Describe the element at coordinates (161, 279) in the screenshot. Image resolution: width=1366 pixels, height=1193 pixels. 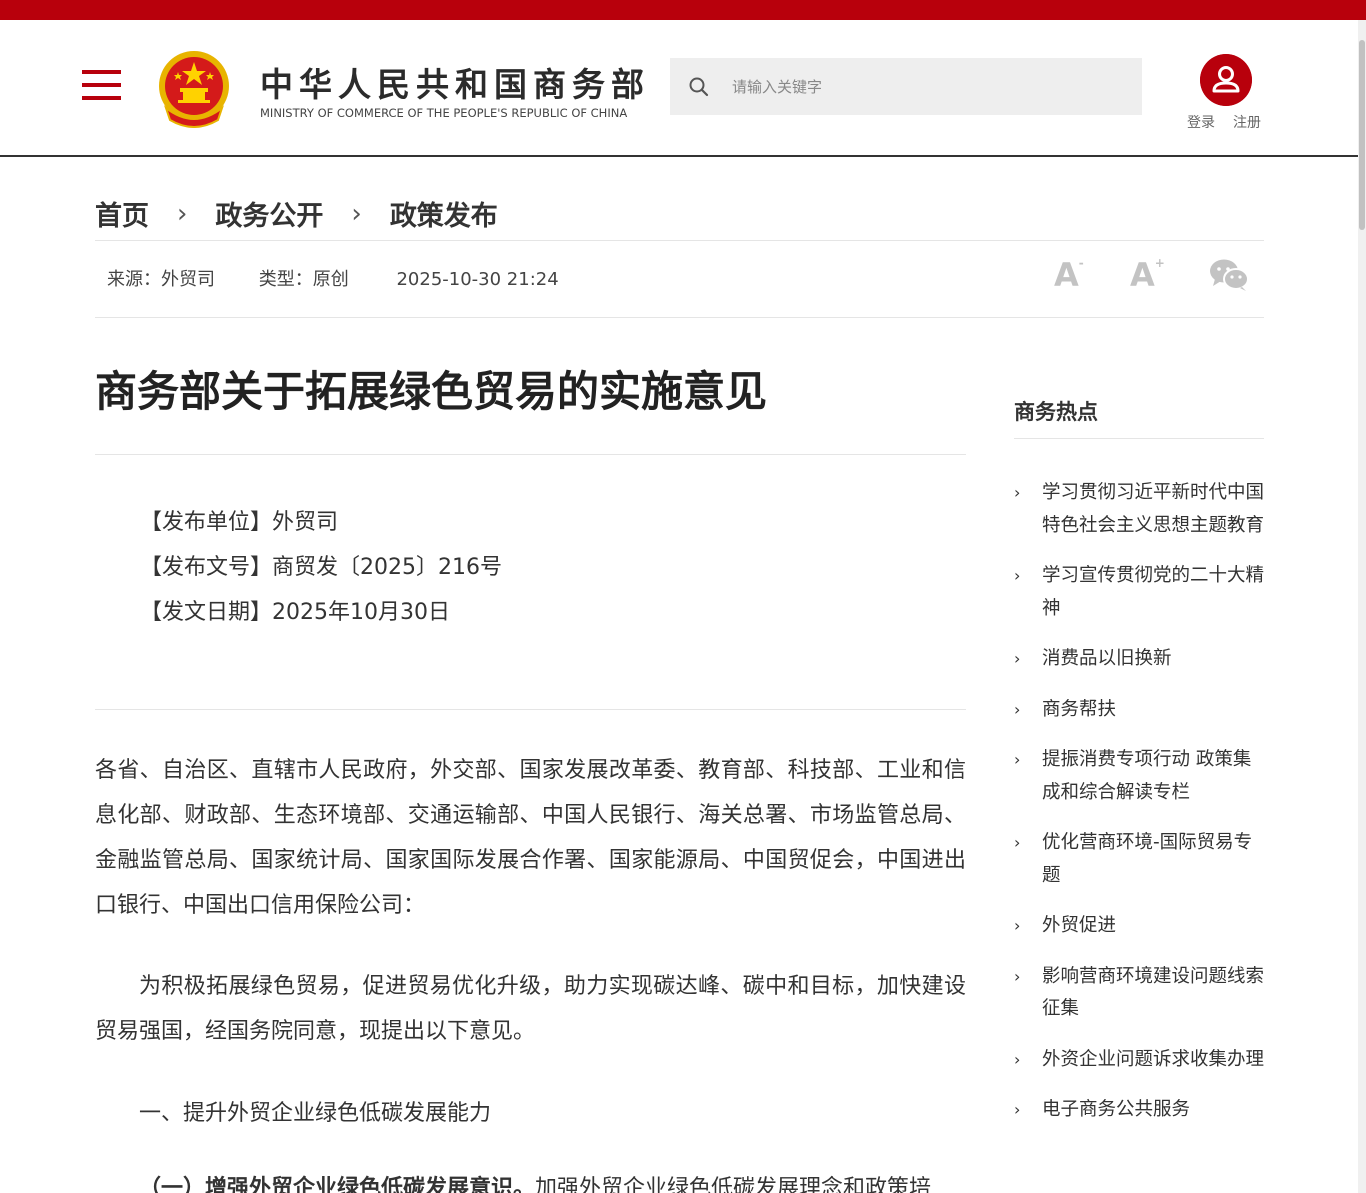
I see `article-source: 来源：外贸司` at that location.